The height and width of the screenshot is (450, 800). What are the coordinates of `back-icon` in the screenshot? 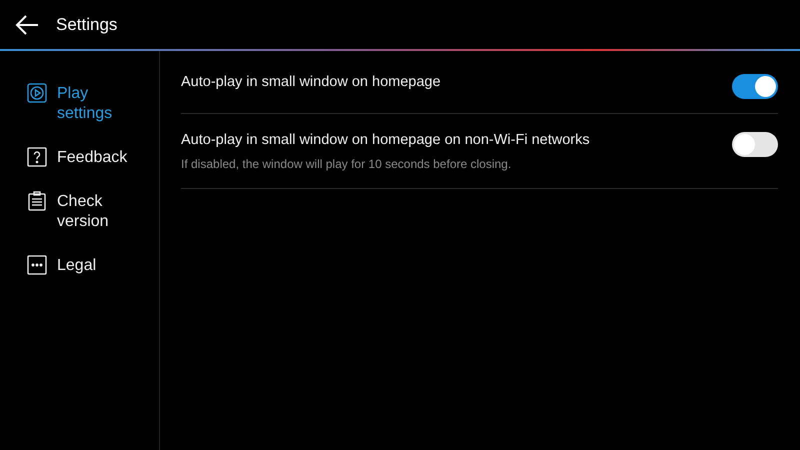 It's located at (27, 24).